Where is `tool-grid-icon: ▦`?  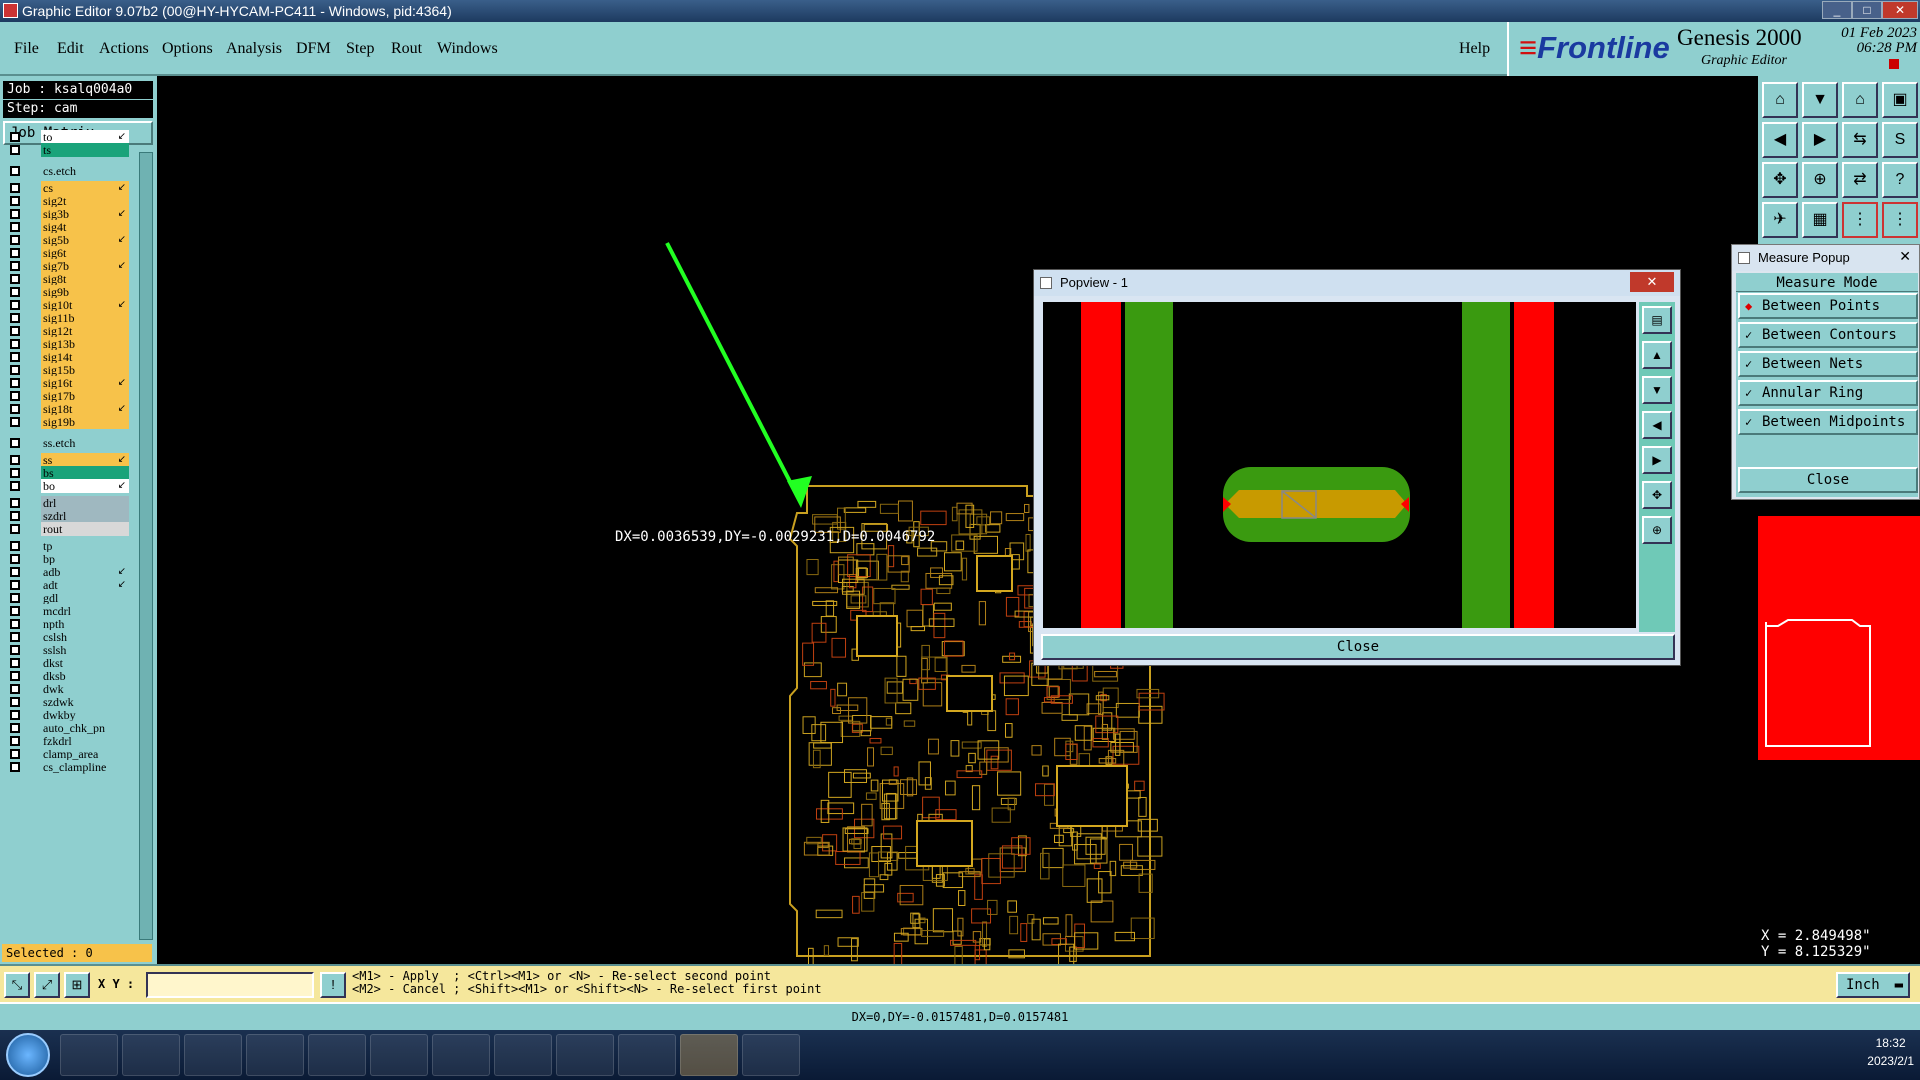
tool-grid-icon: ▦ is located at coordinates (1820, 220).